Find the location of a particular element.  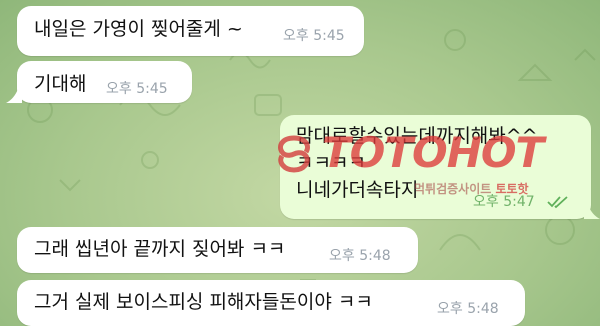

message-text: 내일은 가영이 찢어줄게 ~ is located at coordinates (138, 29).